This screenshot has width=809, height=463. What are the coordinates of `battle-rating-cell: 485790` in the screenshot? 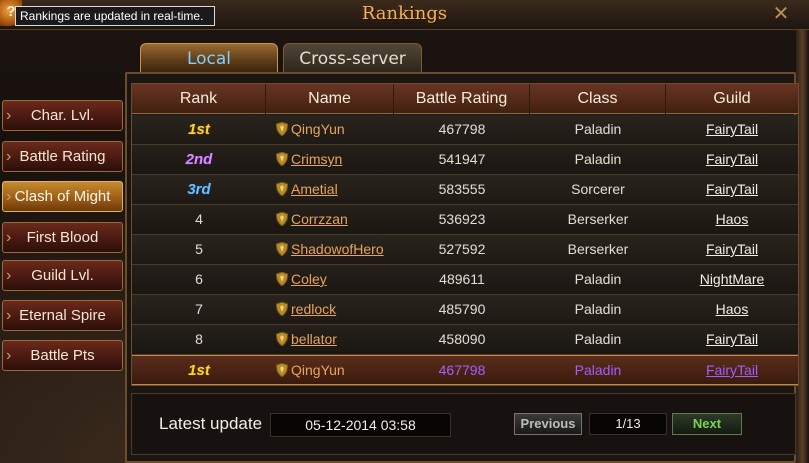 It's located at (462, 309).